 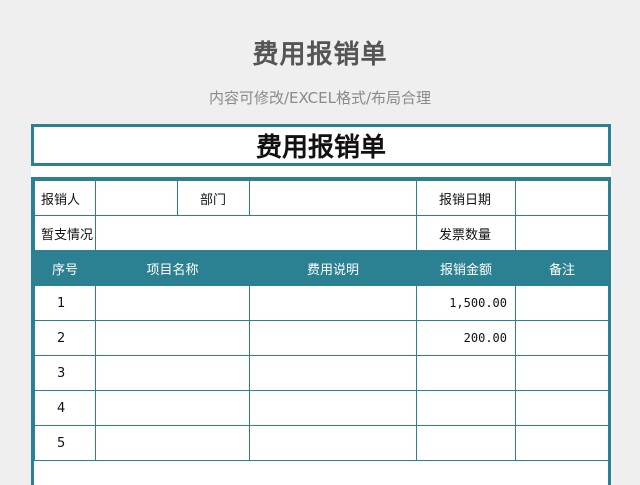 I want to click on table-row: 4, so click(x=321, y=408).